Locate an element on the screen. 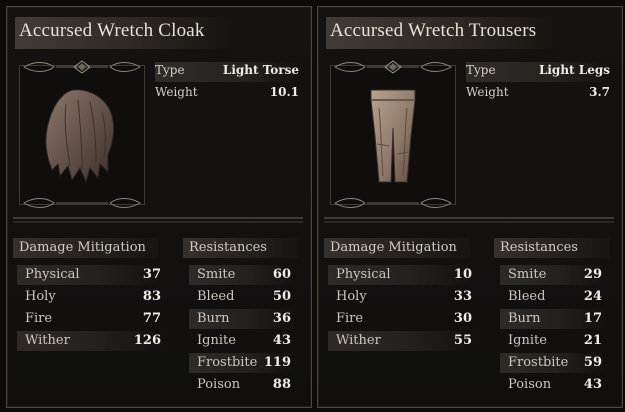  damage-row-fire: Fire 77 is located at coordinates (93, 318).